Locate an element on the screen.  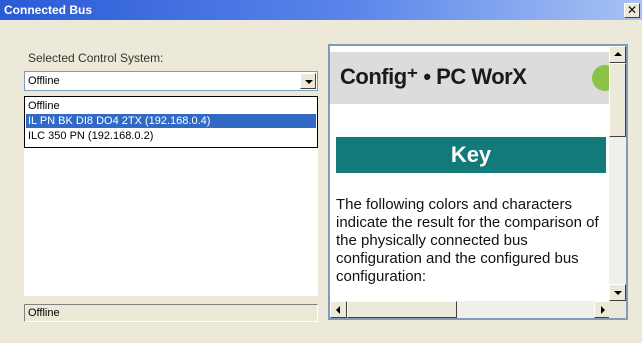
dropdown-arrow-icon is located at coordinates (308, 81).